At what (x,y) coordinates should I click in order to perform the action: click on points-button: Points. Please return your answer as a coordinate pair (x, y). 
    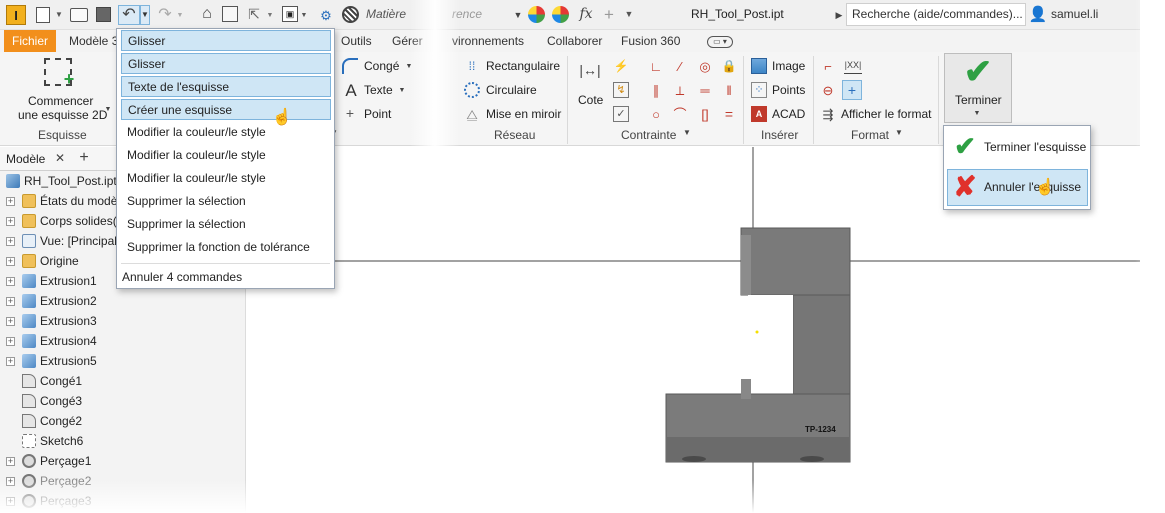
    Looking at the image, I should click on (788, 90).